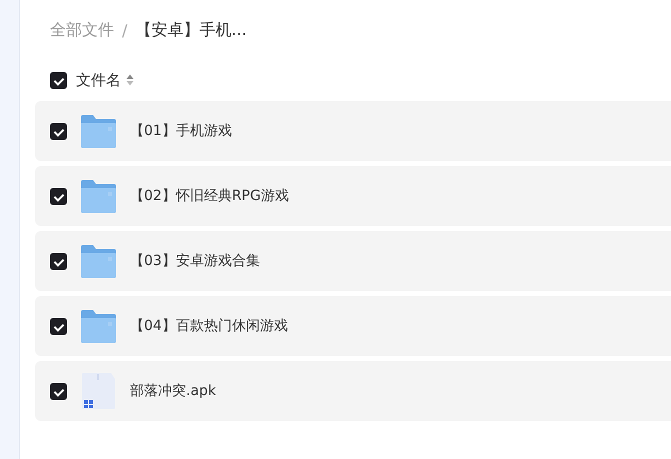  Describe the element at coordinates (209, 326) in the screenshot. I see `file-name: 【04】百款热门休闲游戏` at that location.